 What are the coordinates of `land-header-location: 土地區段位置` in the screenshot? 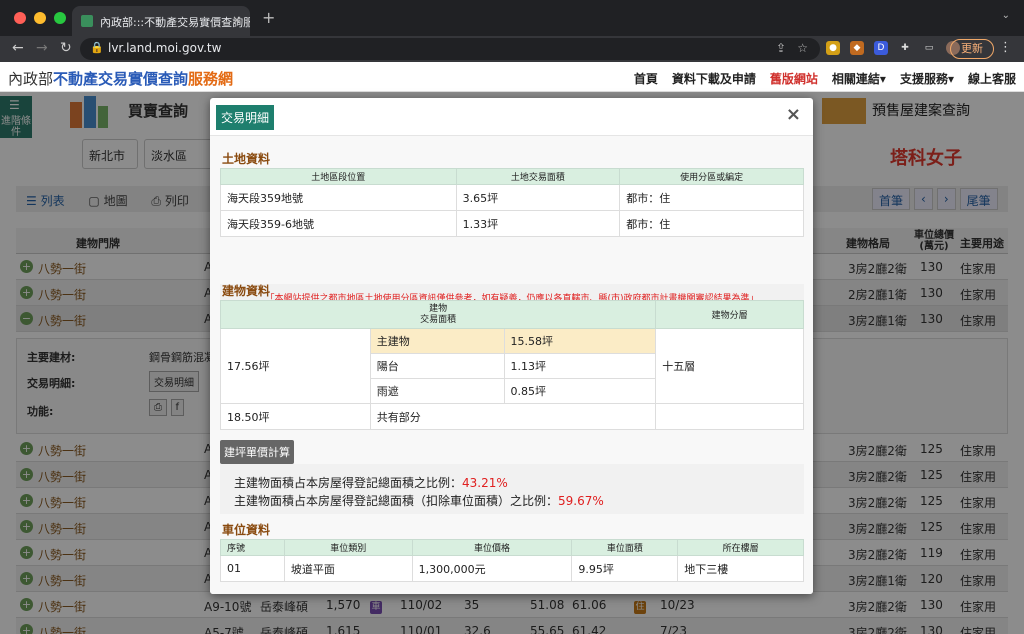 It's located at (338, 176).